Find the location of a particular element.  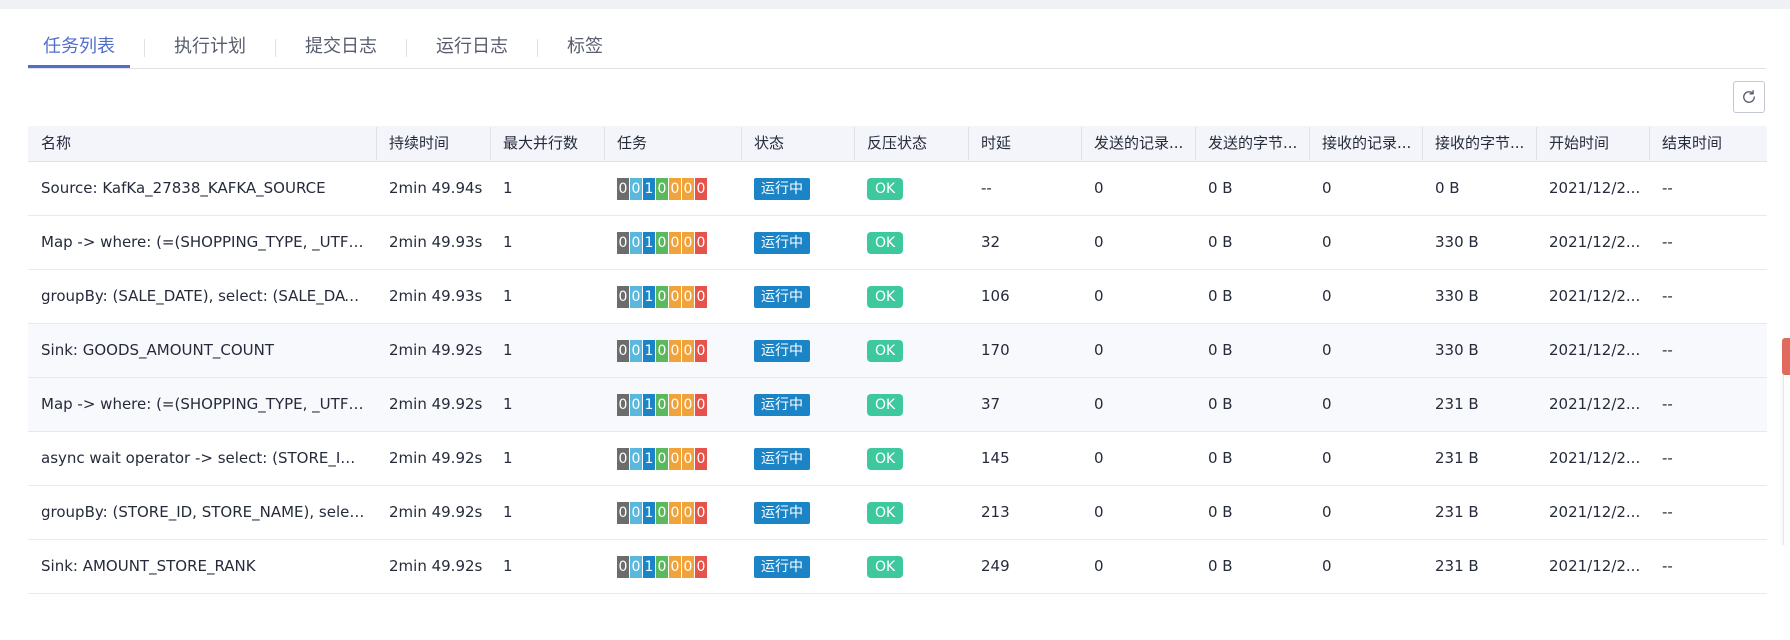

header-name: 名称 is located at coordinates (202, 143).